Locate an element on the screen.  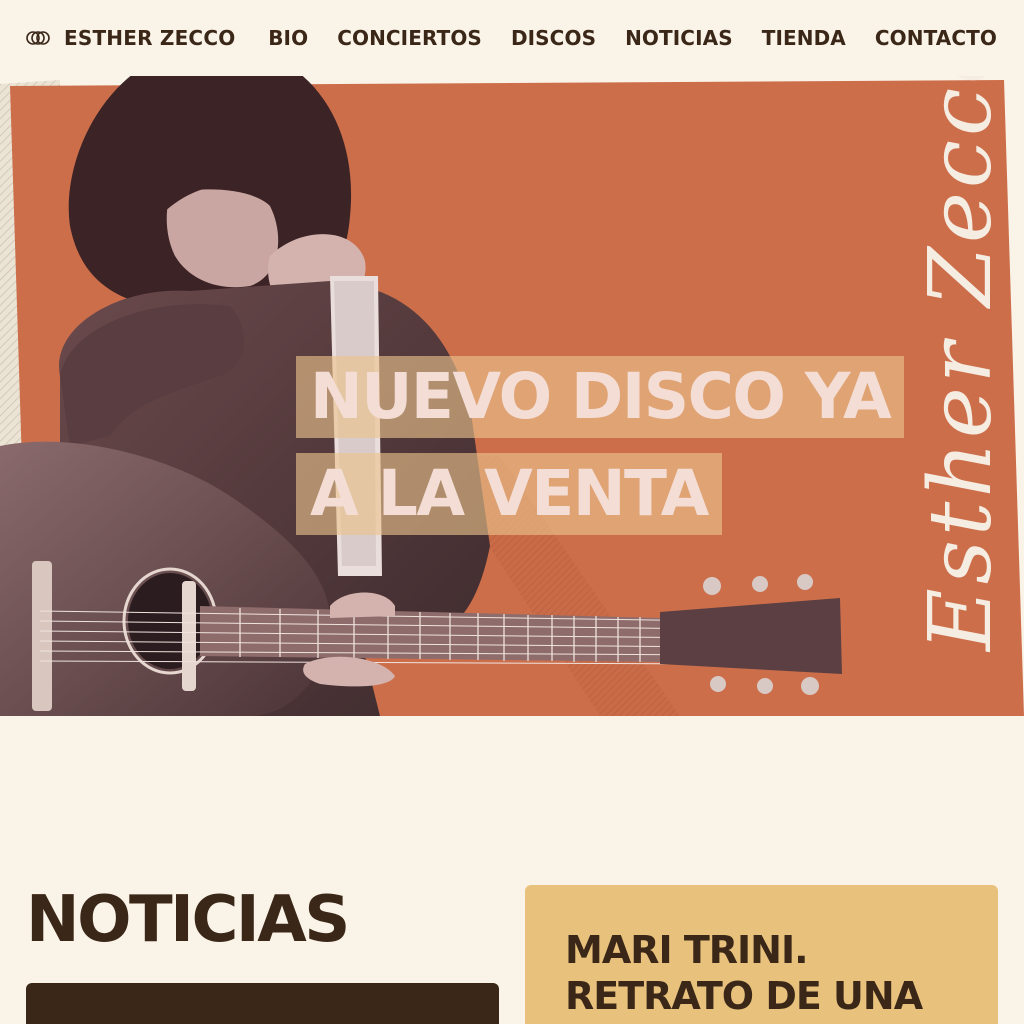
signature-text: Esther Zecco is located at coordinates (961, 364).